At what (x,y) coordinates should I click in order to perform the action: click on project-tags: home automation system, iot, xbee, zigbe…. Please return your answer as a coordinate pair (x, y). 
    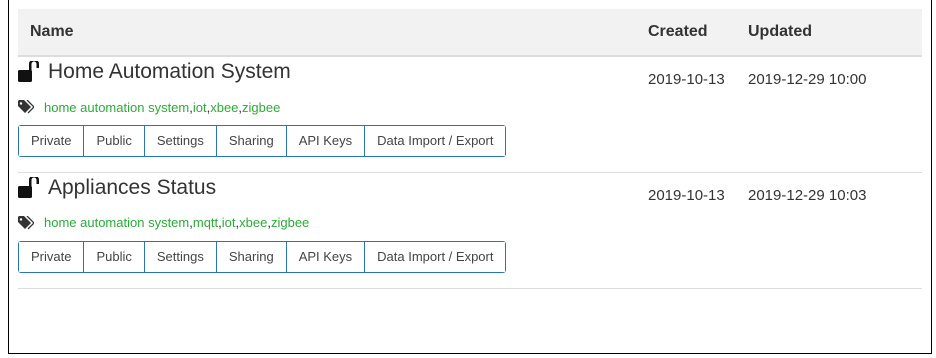
    Looking at the image, I should click on (327, 107).